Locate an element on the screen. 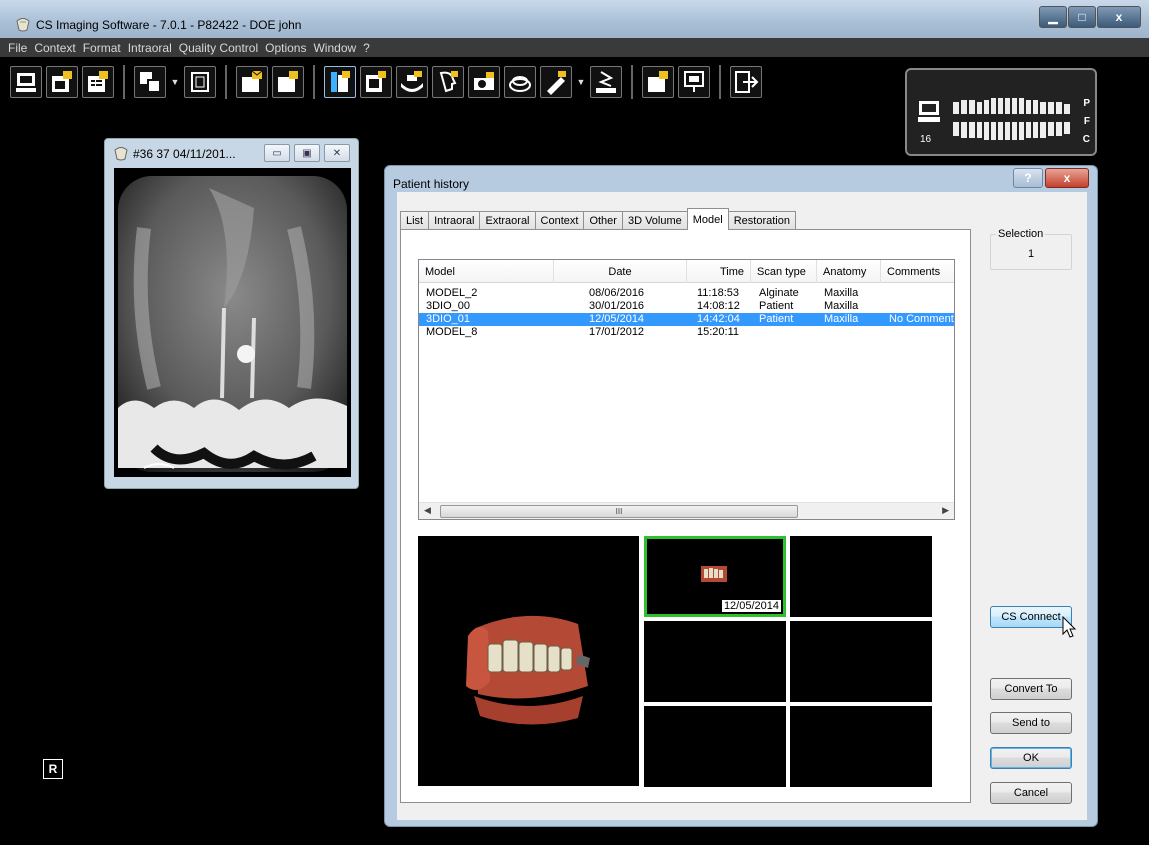 The image size is (1149, 845). menu-help: ? is located at coordinates (366, 48).